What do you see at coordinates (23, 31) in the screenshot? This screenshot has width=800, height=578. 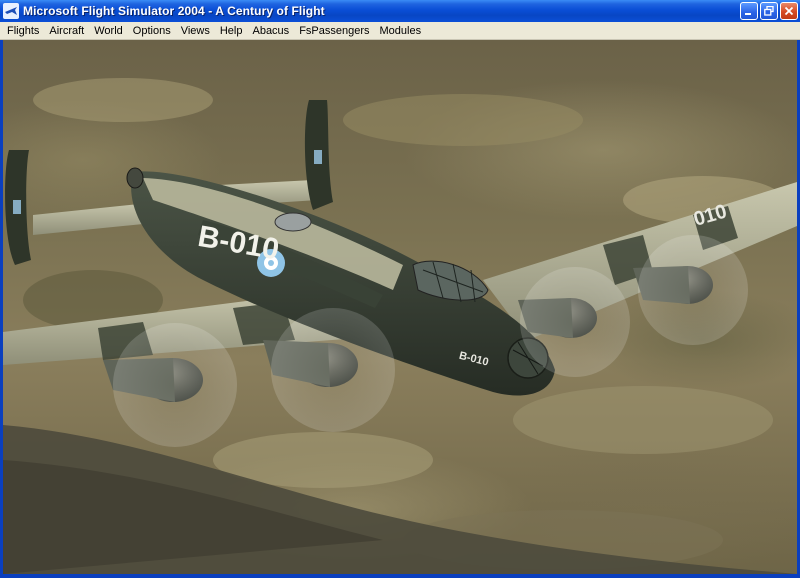 I see `menu-flights: Flights` at bounding box center [23, 31].